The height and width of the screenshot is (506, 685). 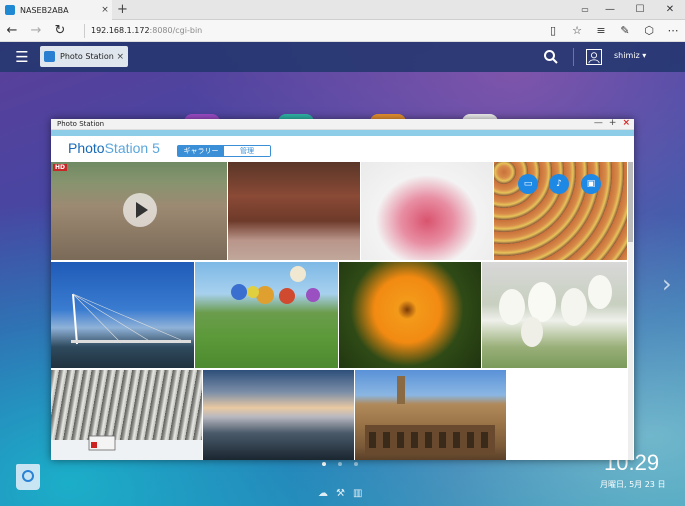 I want to click on recycle-bin-icon, so click(x=28, y=477).